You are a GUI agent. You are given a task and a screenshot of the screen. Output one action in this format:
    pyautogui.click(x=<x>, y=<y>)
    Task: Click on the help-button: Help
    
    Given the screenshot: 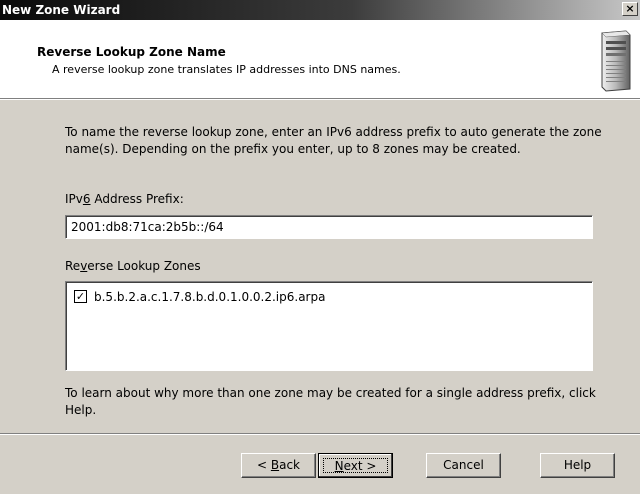 What is the action you would take?
    pyautogui.click(x=577, y=465)
    